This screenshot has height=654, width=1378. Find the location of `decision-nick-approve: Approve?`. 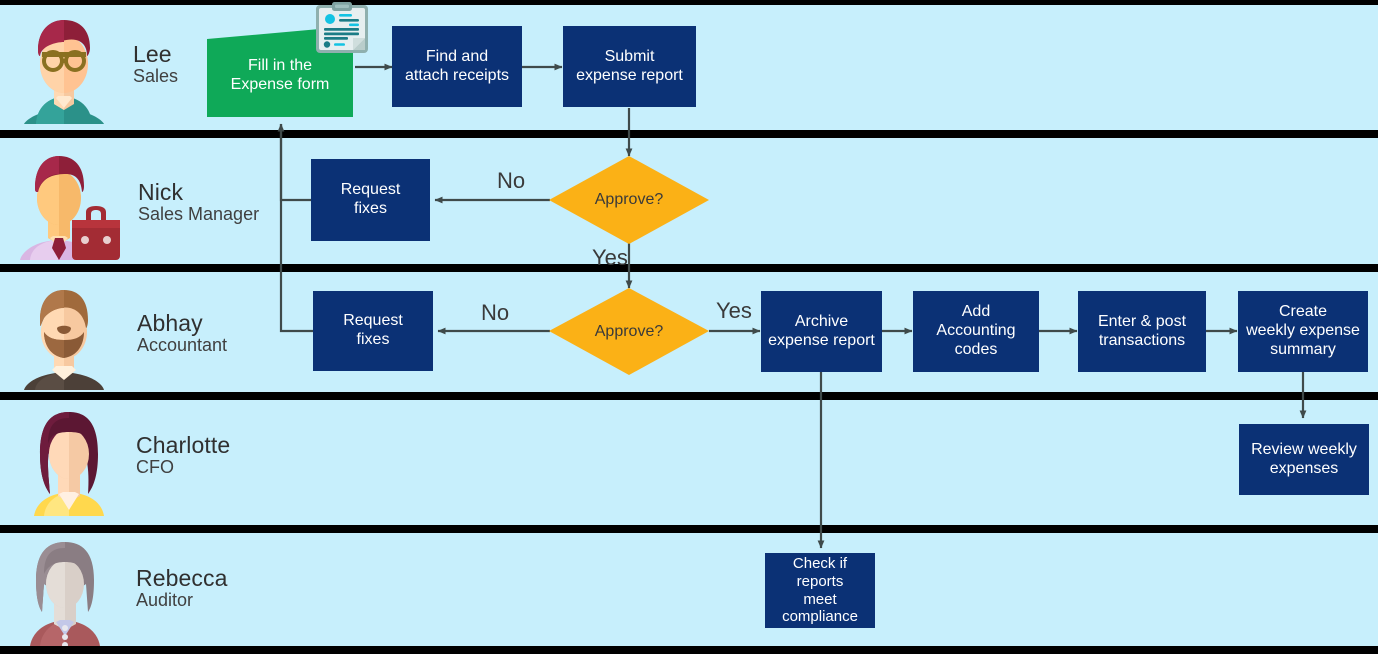

decision-nick-approve: Approve? is located at coordinates (629, 200).